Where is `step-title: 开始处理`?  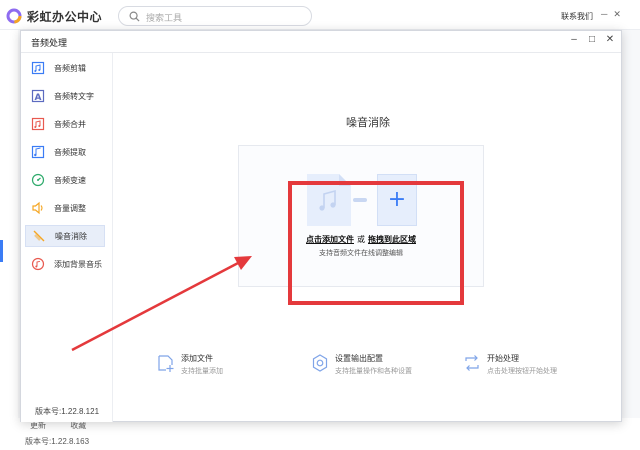 step-title: 开始处理 is located at coordinates (503, 358).